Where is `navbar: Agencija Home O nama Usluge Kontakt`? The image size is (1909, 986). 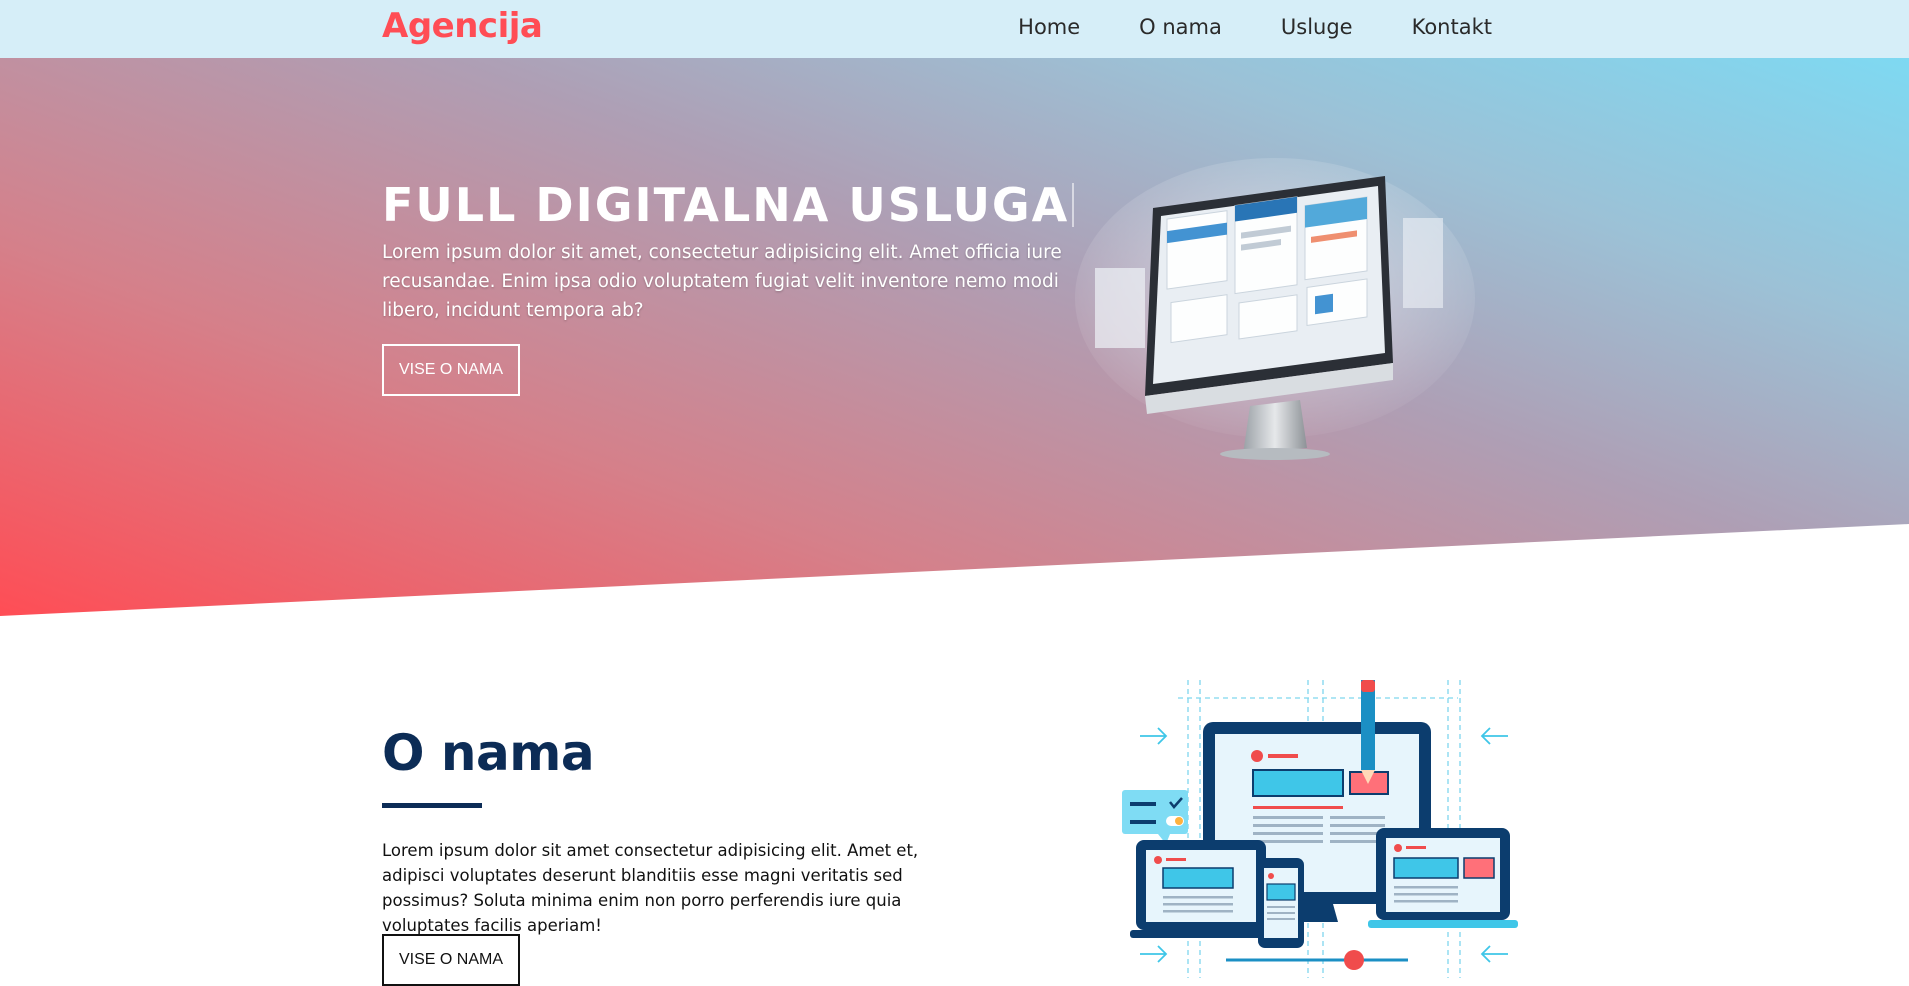 navbar: Agencija Home O nama Usluge Kontakt is located at coordinates (954, 29).